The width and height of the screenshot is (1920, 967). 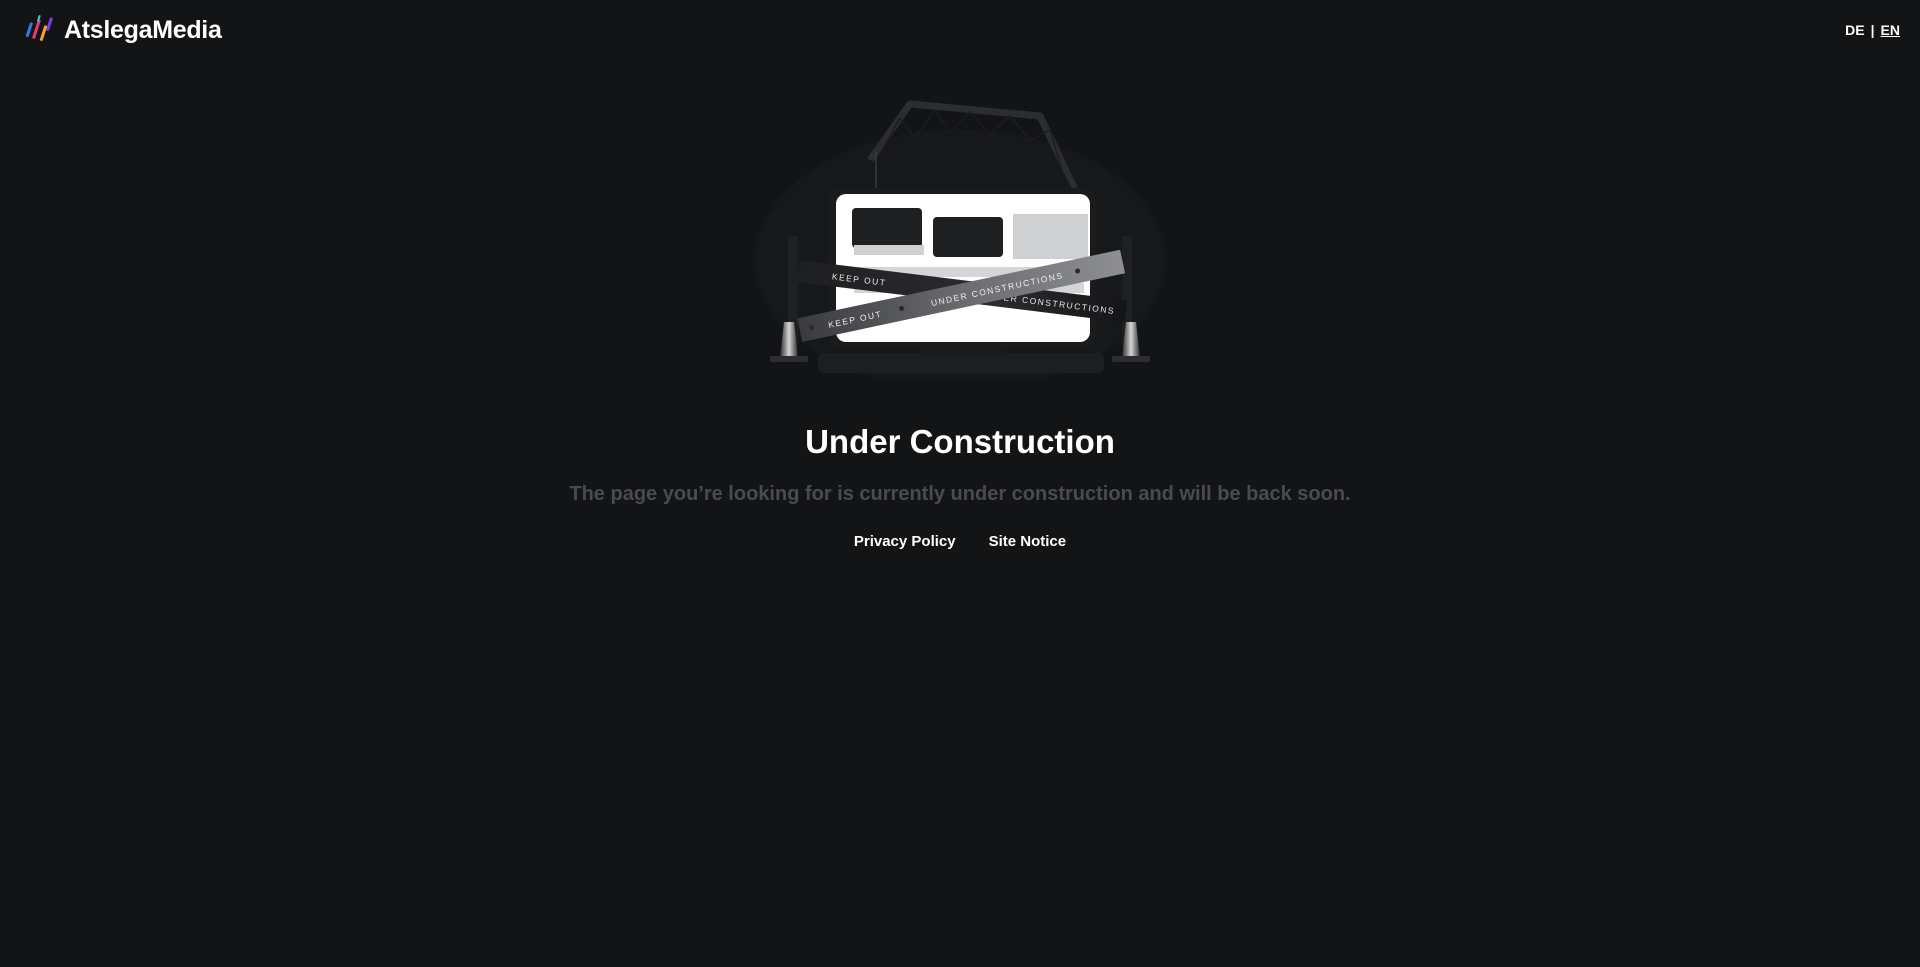 I want to click on color-slashes-logo-icon, so click(x=39, y=28).